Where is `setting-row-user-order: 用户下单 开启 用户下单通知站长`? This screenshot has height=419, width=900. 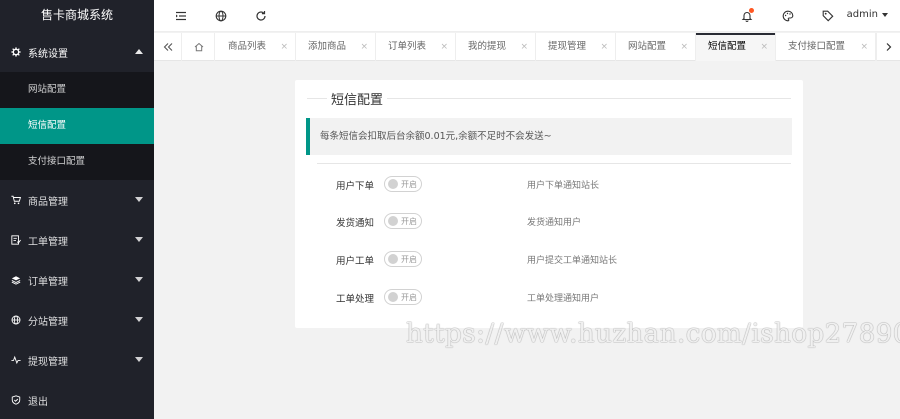
setting-row-user-order: 用户下单 开启 用户下单通知站长 is located at coordinates (549, 185).